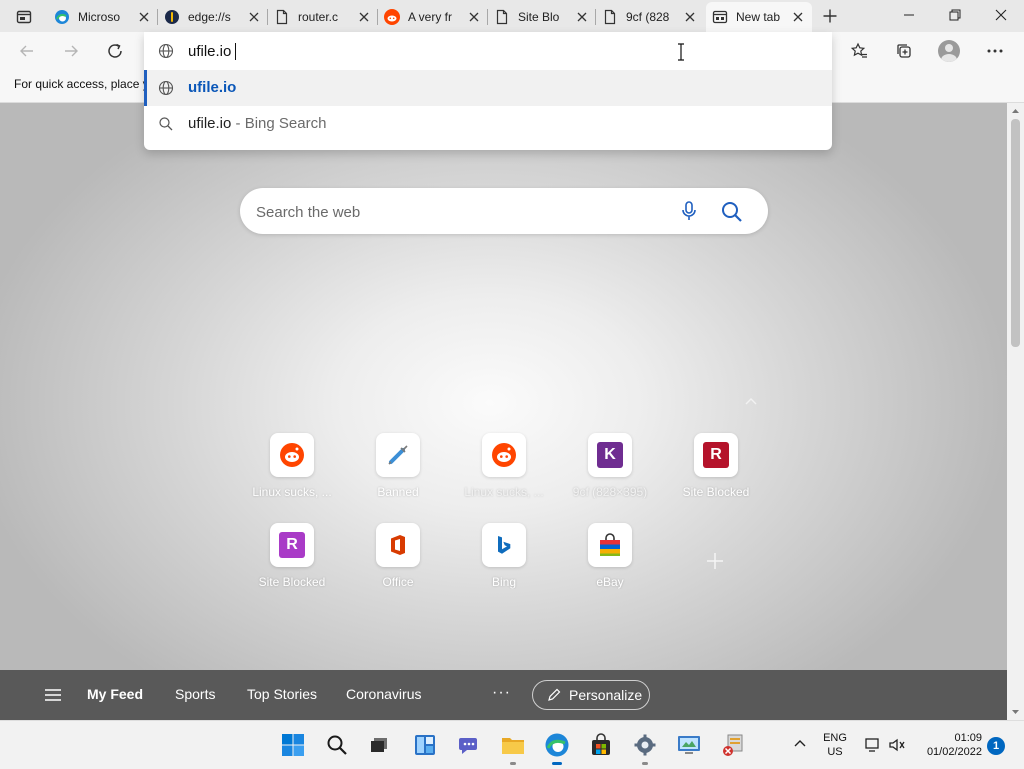 This screenshot has width=1024, height=769. Describe the element at coordinates (433, 17) in the screenshot. I see `tab-reddit: A very fr` at that location.